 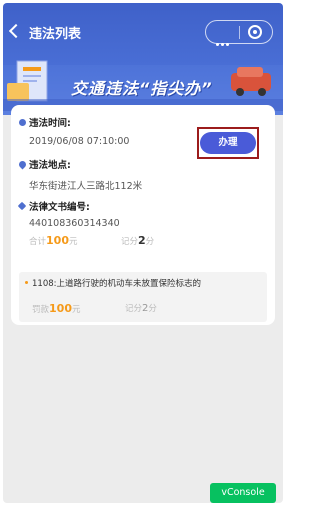 I want to click on total-points: 记分2分, so click(x=138, y=240).